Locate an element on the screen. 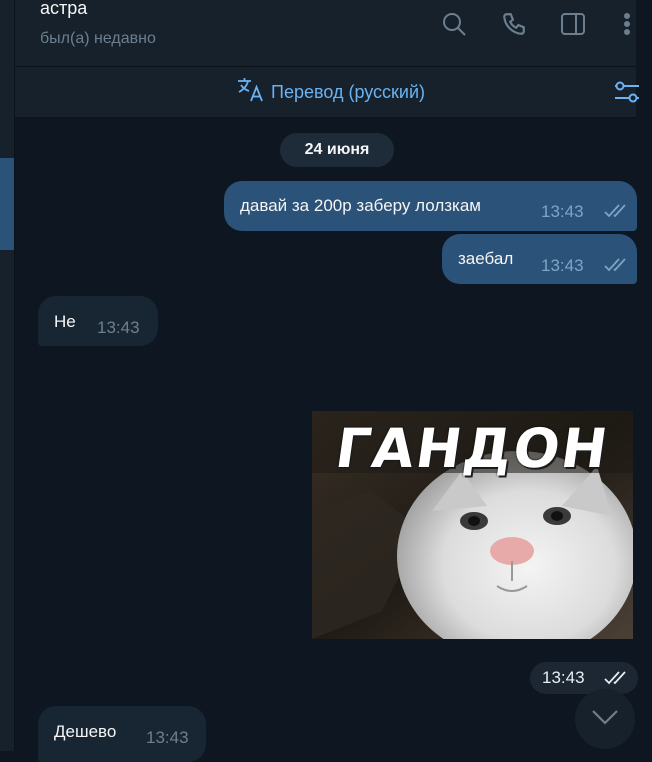 Image resolution: width=652 pixels, height=762 pixels. translate-label: Перевод (русский) is located at coordinates (348, 91).